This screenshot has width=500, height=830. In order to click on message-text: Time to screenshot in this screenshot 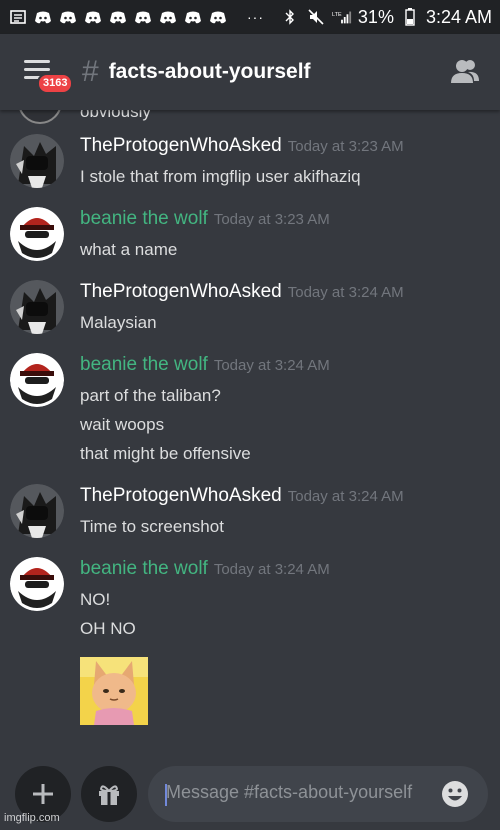, I will do `click(152, 526)`.